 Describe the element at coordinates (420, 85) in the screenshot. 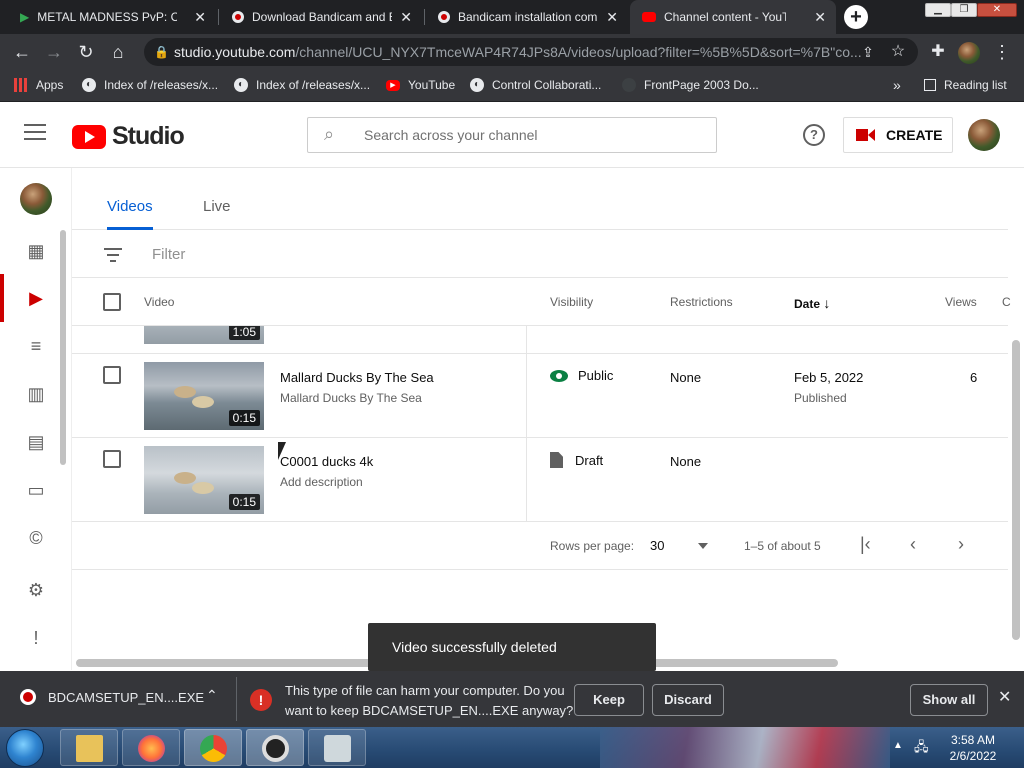

I see `bookmark-youtube: ▶ YouTube` at that location.